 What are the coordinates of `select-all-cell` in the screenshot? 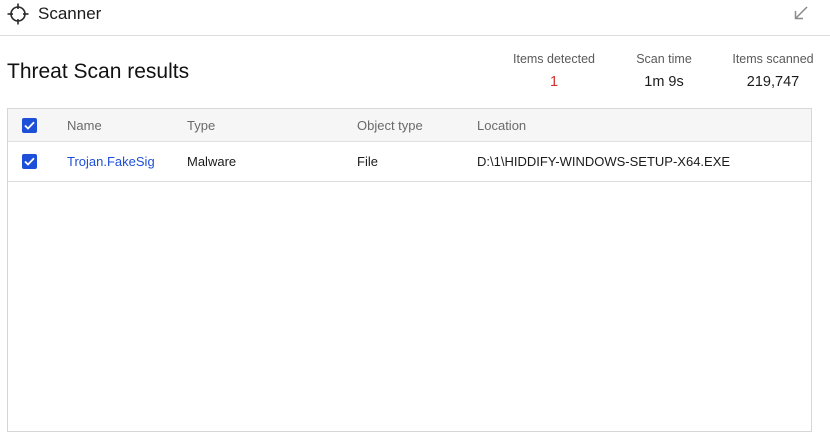 It's located at (29, 125).